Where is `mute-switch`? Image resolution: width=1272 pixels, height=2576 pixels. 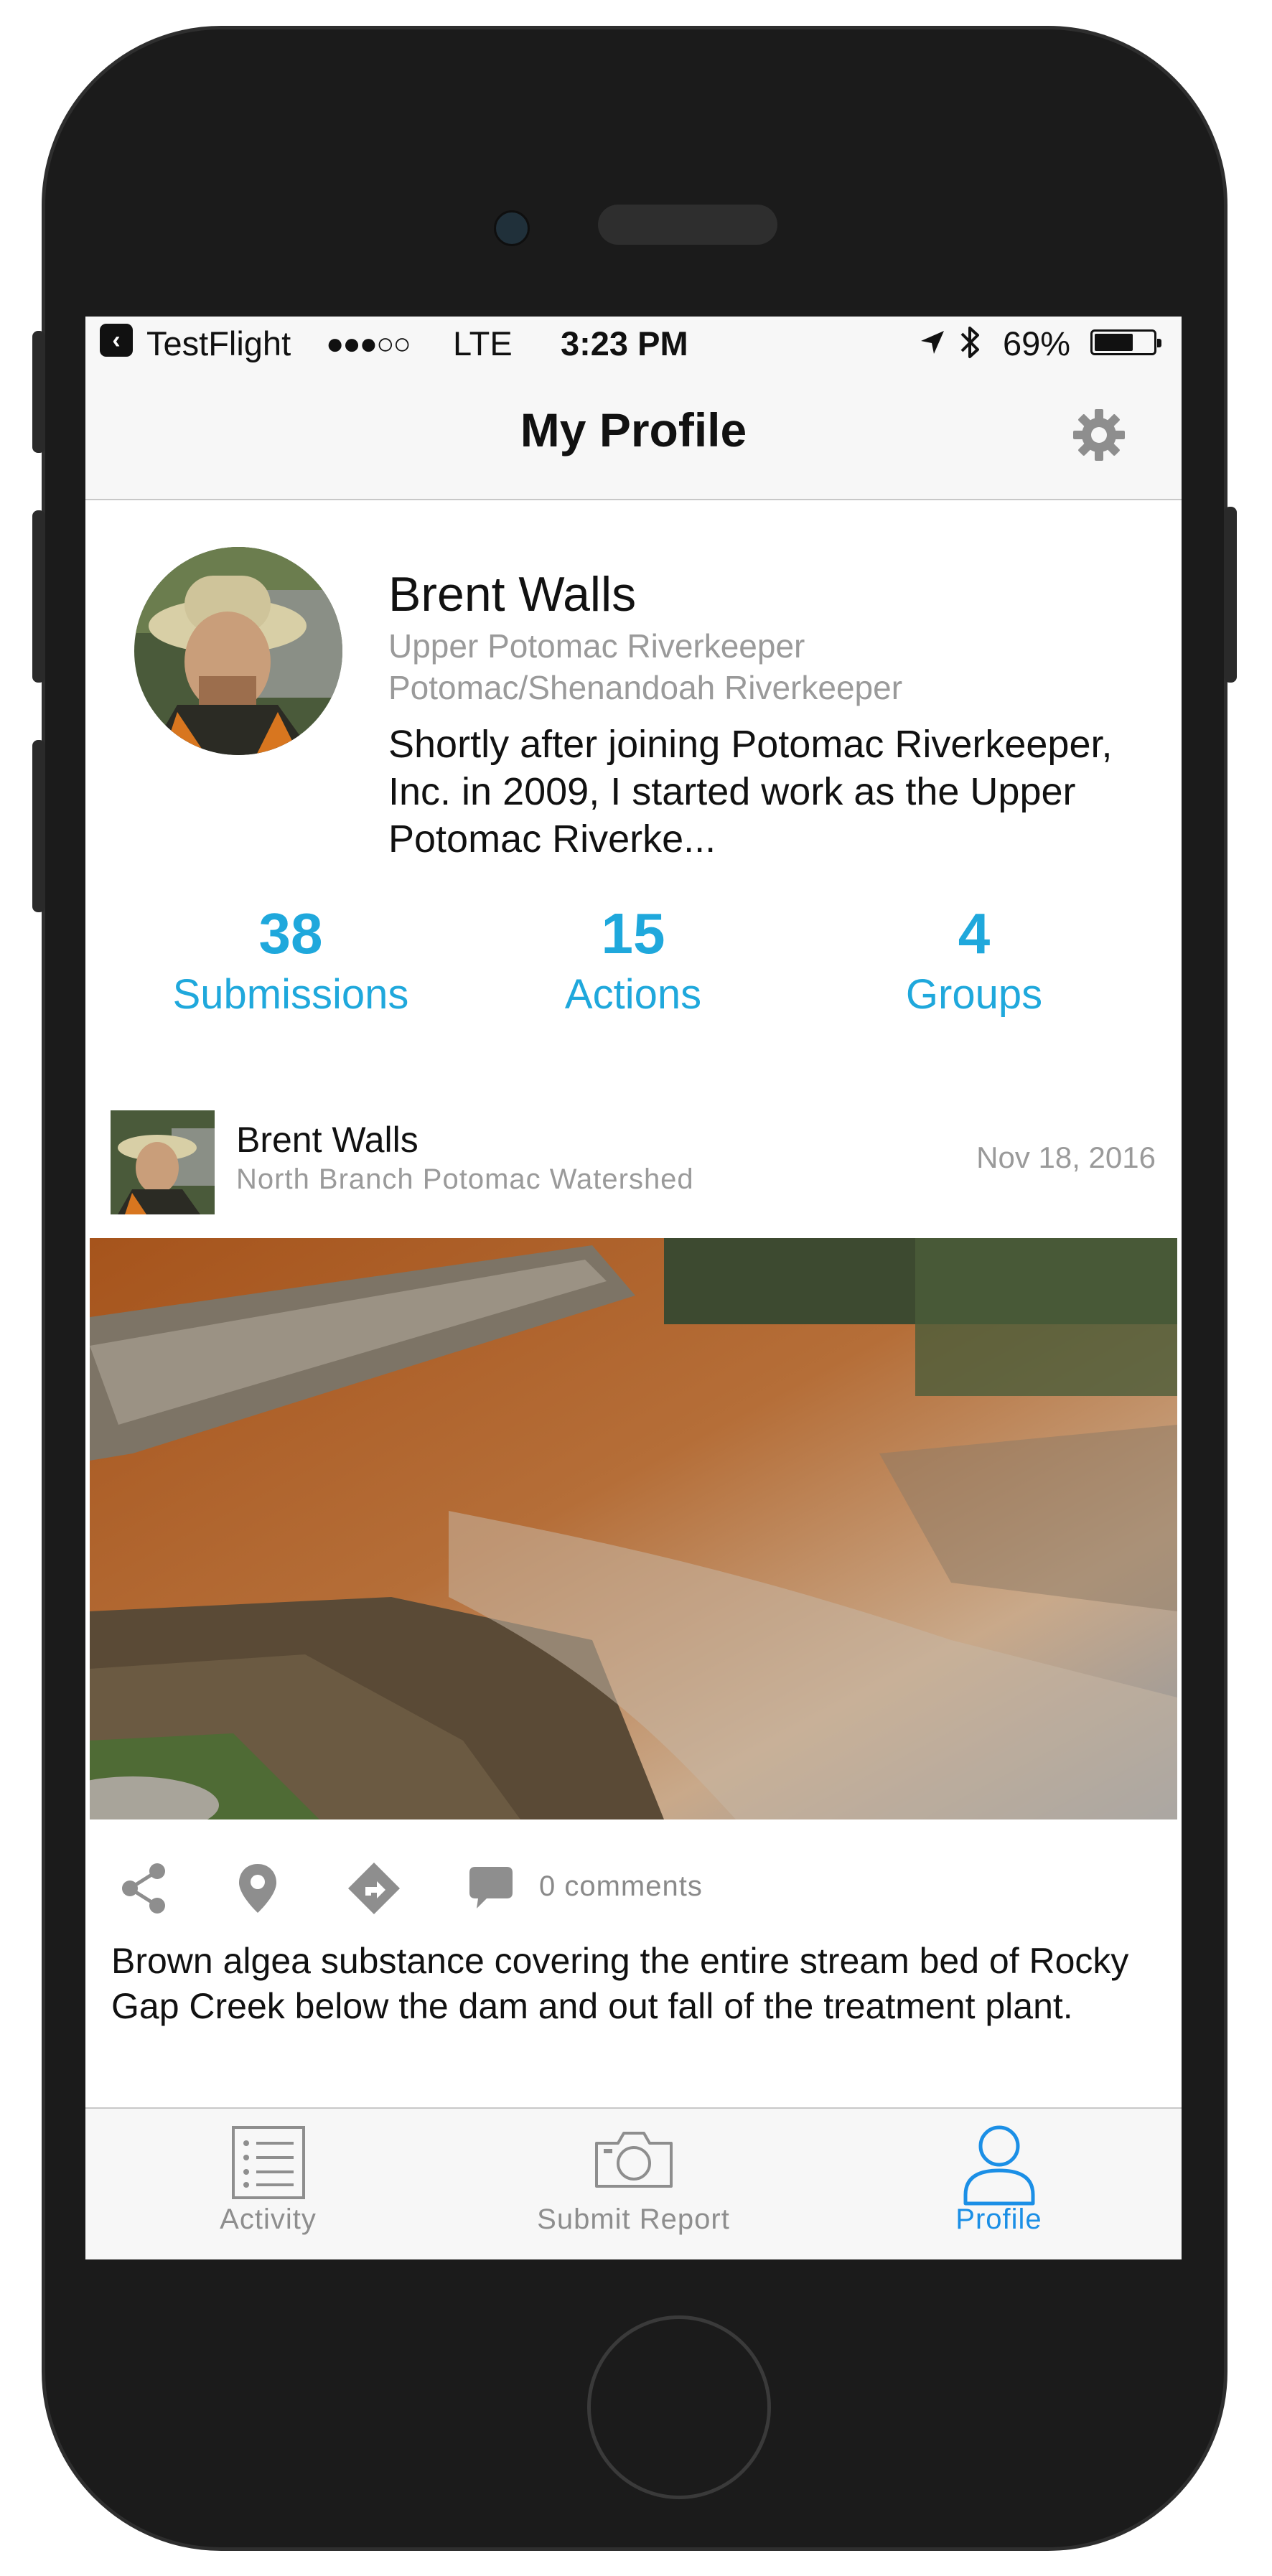 mute-switch is located at coordinates (38, 392).